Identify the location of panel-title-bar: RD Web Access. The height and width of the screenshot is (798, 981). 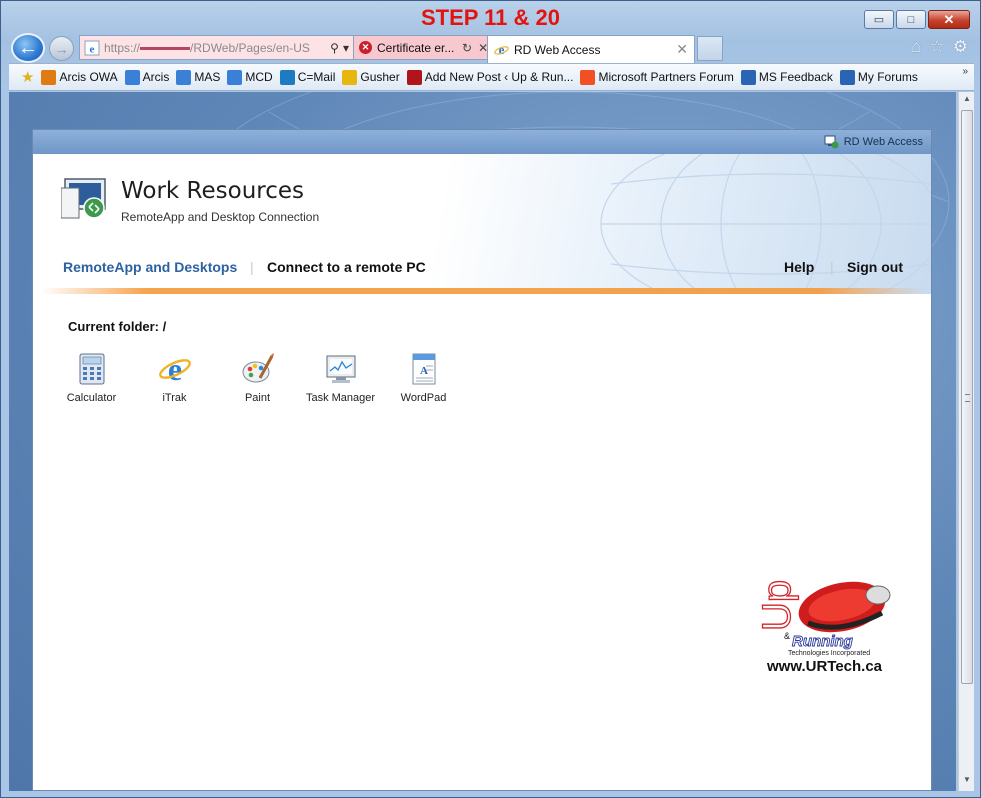
(482, 142).